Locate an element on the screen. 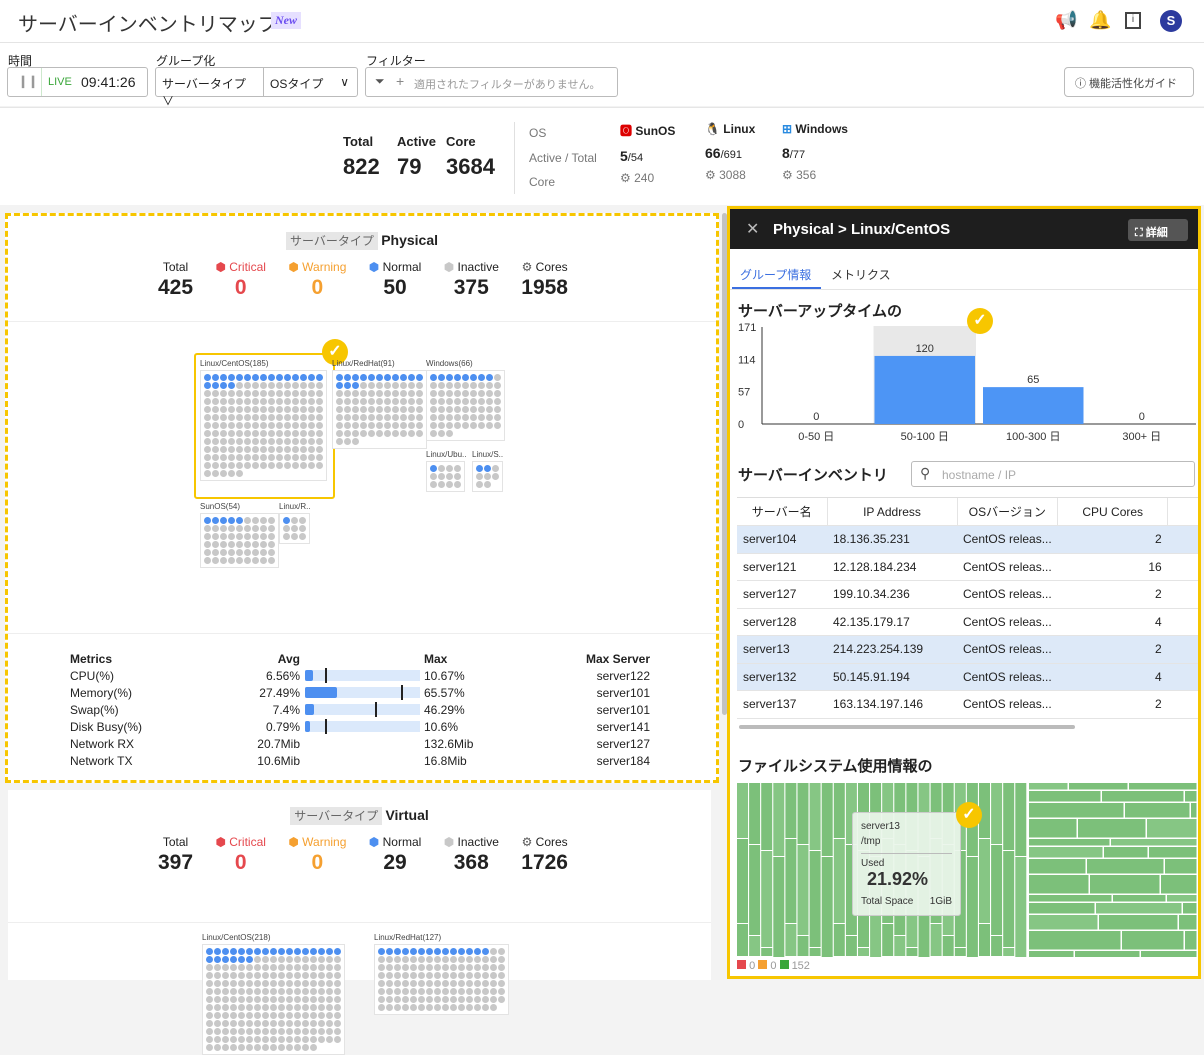 The width and height of the screenshot is (1204, 1055). table-row: server132 50.145.91.194 CentOS releas... 4 is located at coordinates (967, 677).